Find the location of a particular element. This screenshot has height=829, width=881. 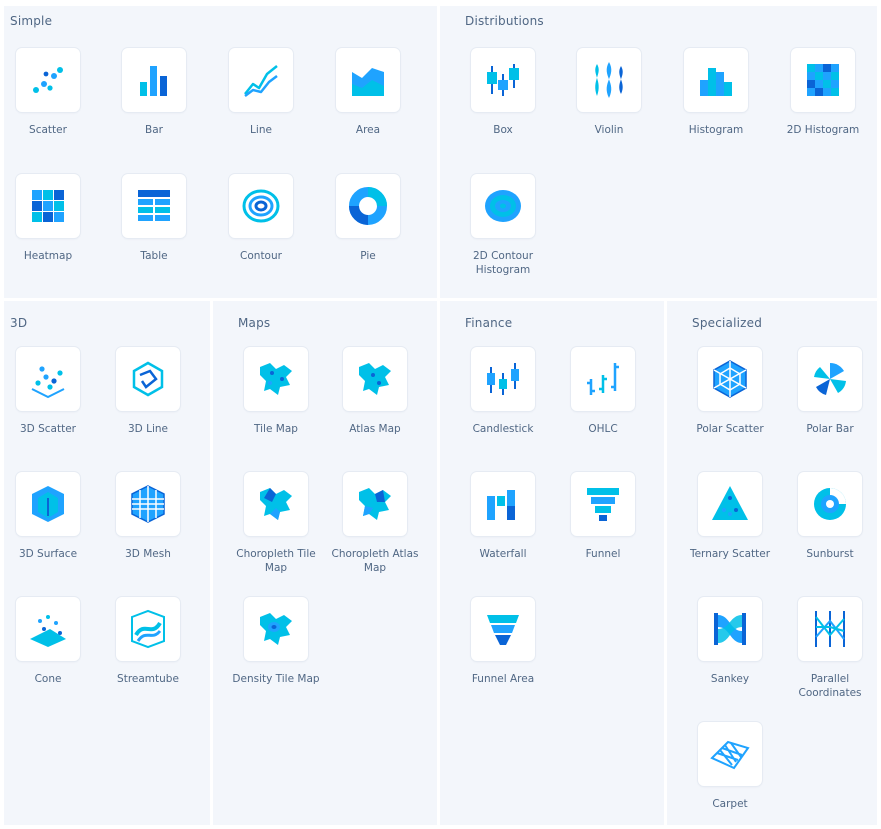

chart-type-3d-scatter: 3D Scatter is located at coordinates (48, 391).